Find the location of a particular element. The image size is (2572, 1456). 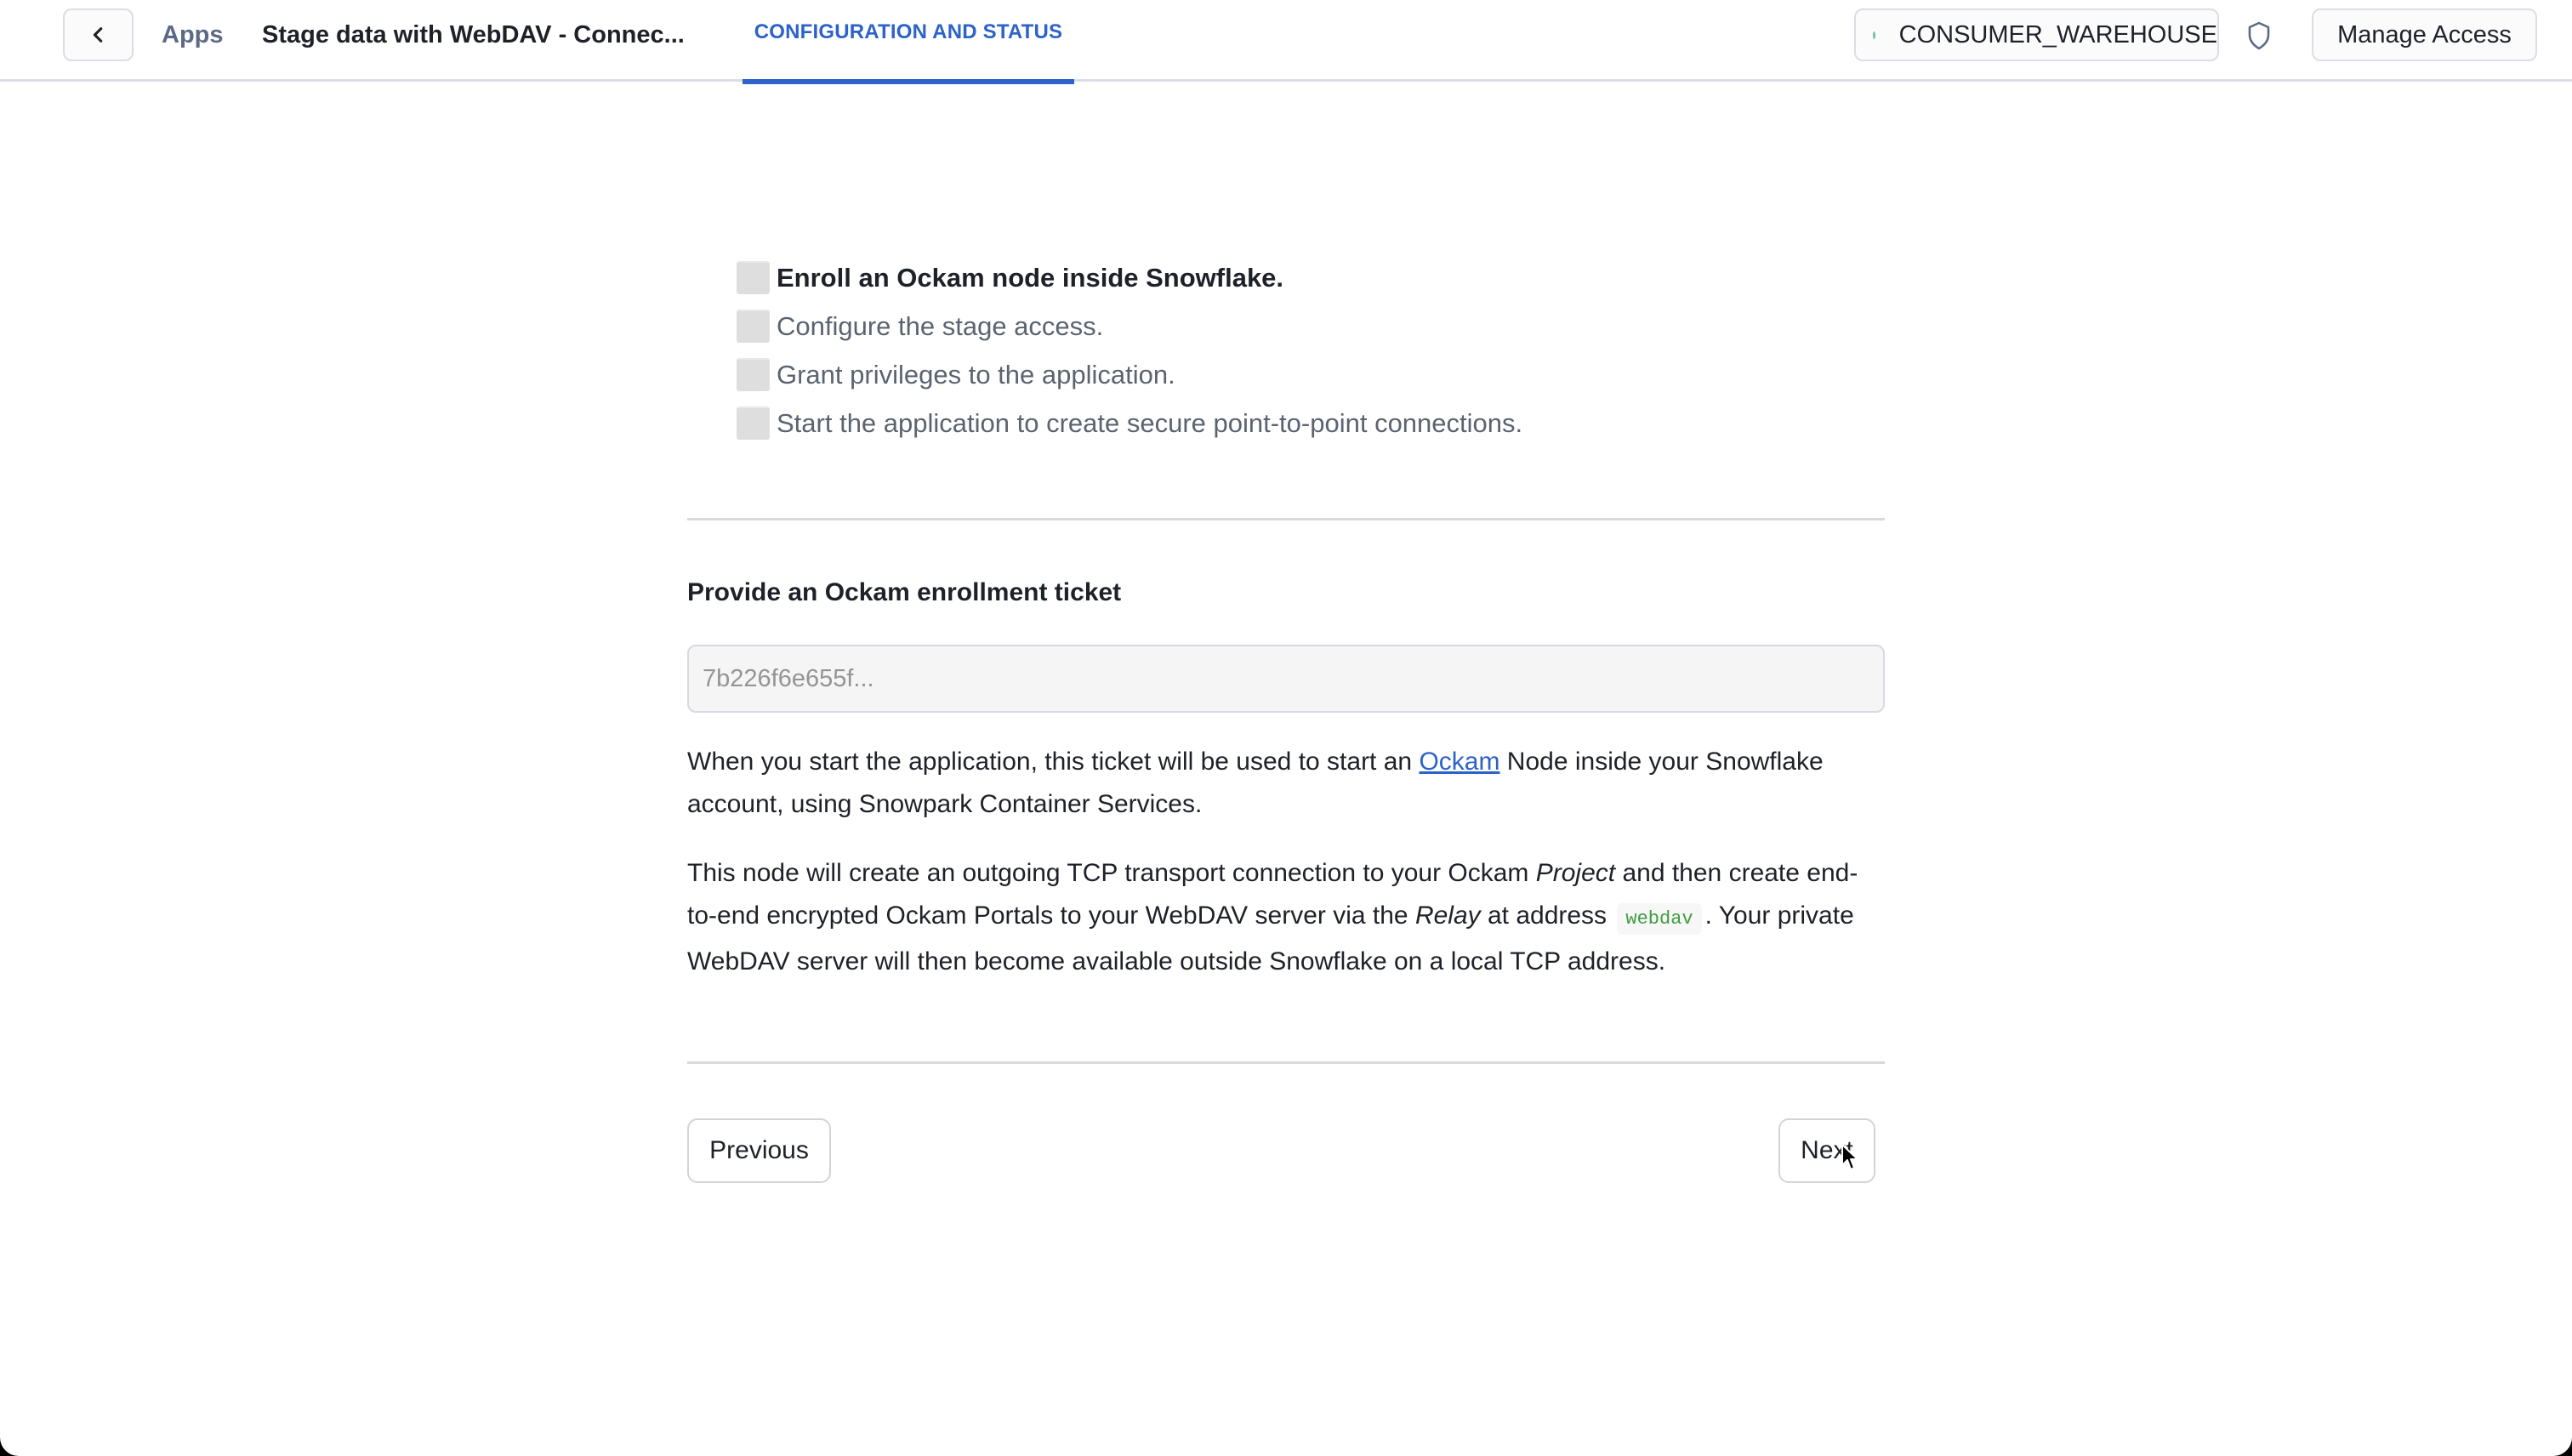

step-item-enroll-node: Enroll an Ockam node inside Snowflake. is located at coordinates (1130, 277).